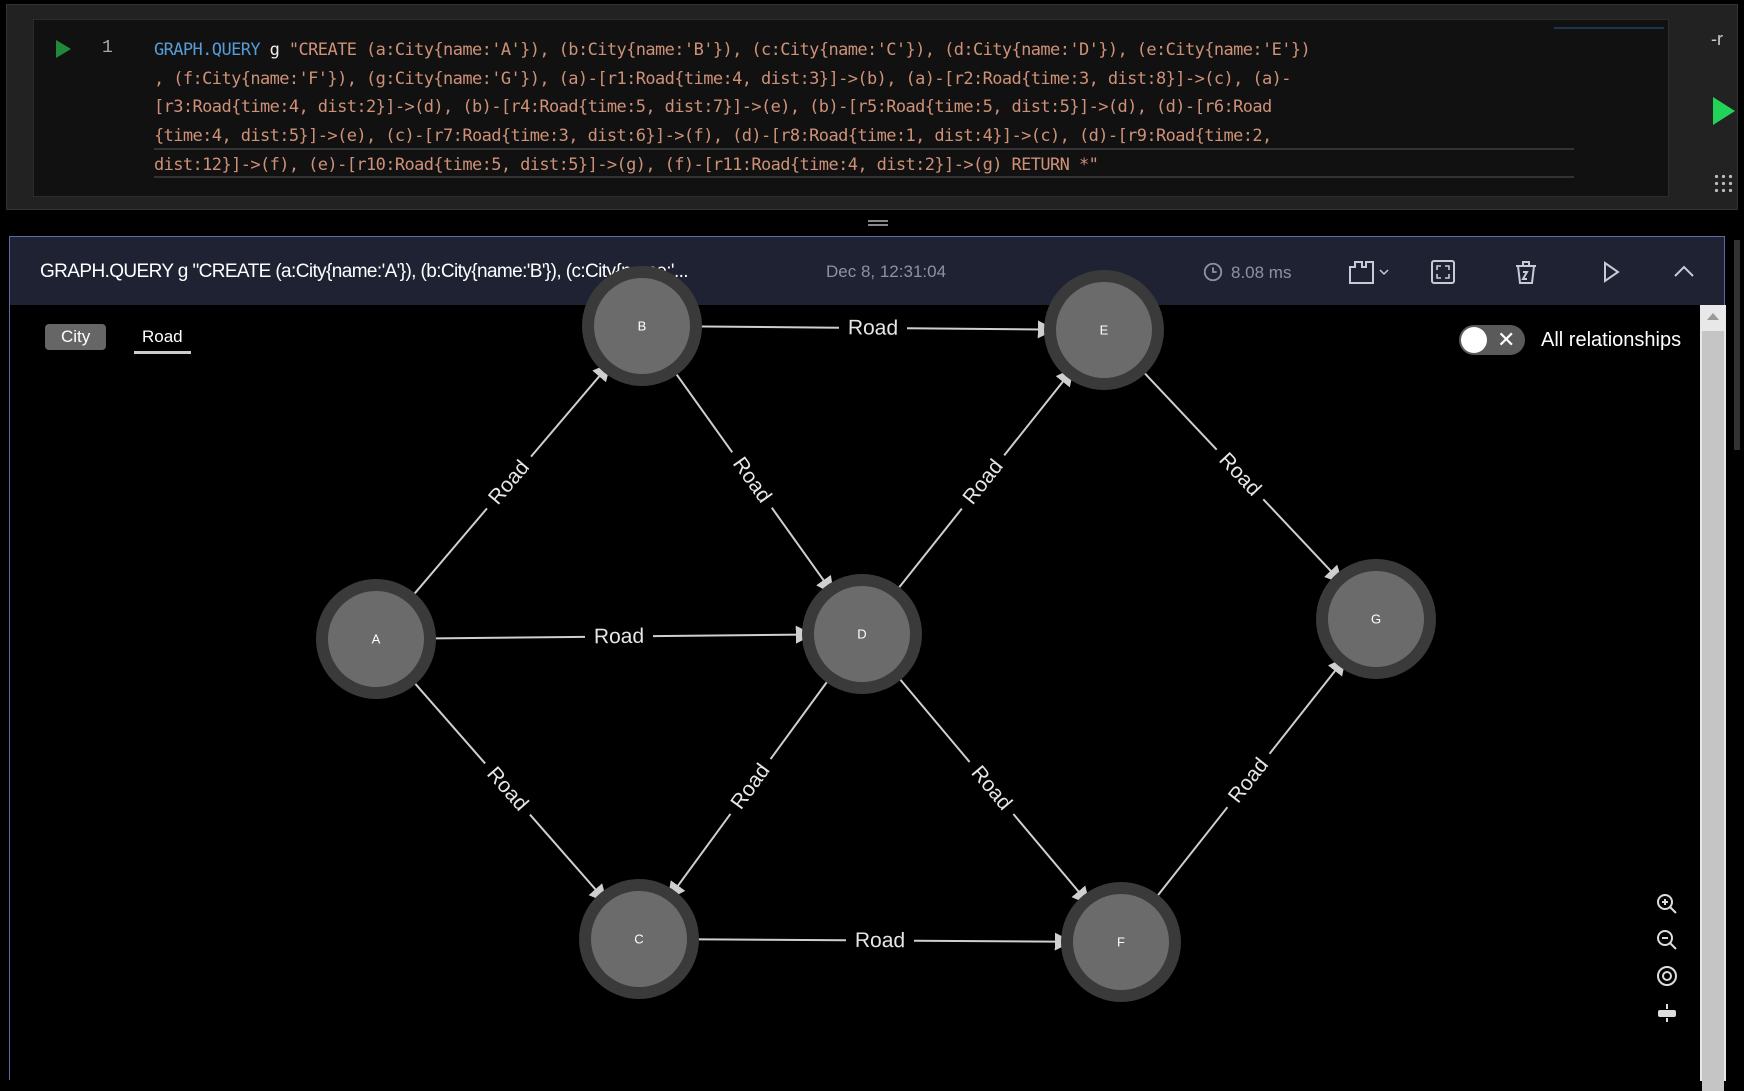 The image size is (1744, 1091). What do you see at coordinates (76, 337) in the screenshot?
I see `label-filter-city: City` at bounding box center [76, 337].